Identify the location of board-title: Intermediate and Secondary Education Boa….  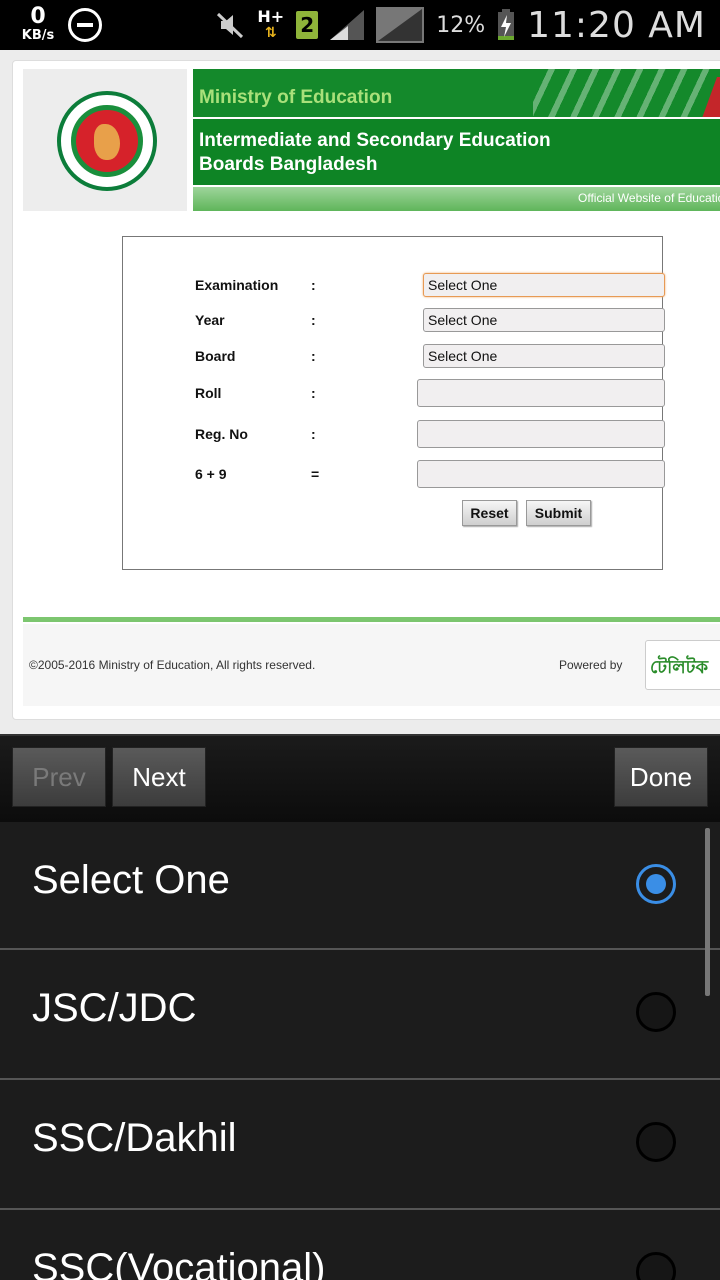
(375, 153).